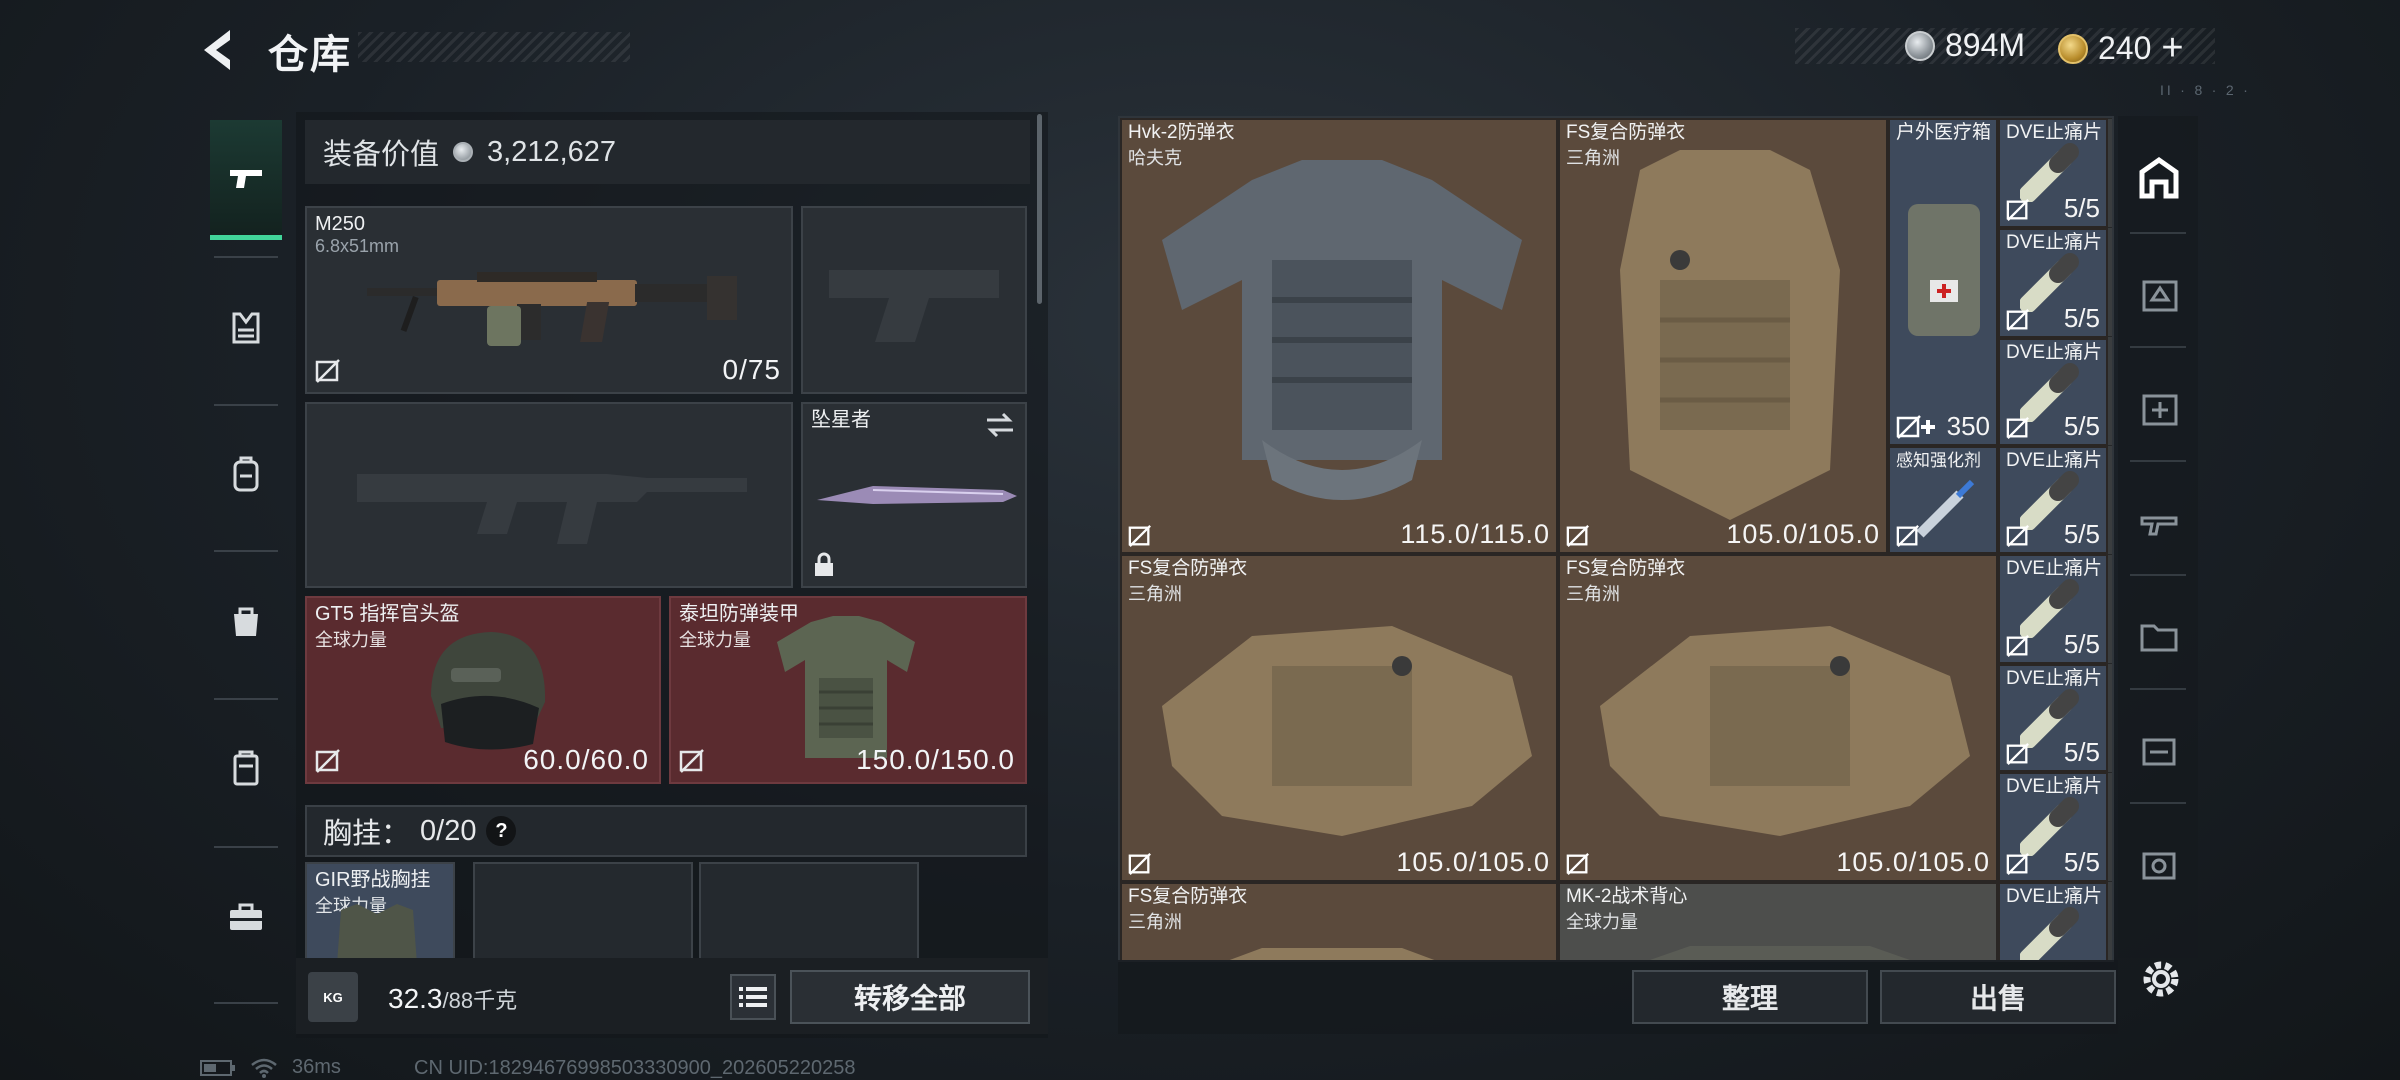 Image resolution: width=2400 pixels, height=1080 pixels. What do you see at coordinates (246, 328) in the screenshot?
I see `tab-vest` at bounding box center [246, 328].